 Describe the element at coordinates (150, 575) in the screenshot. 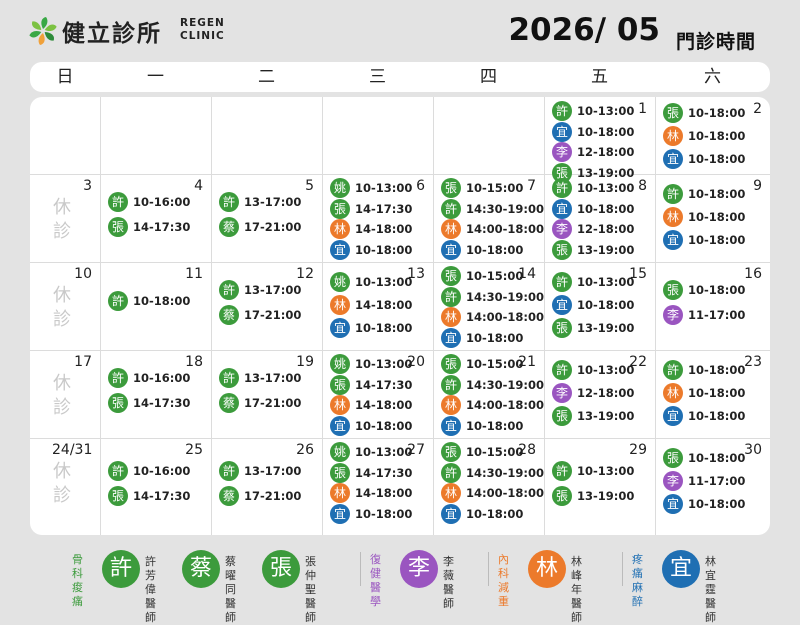

I see `doctor-fullname: 許芳偉` at that location.